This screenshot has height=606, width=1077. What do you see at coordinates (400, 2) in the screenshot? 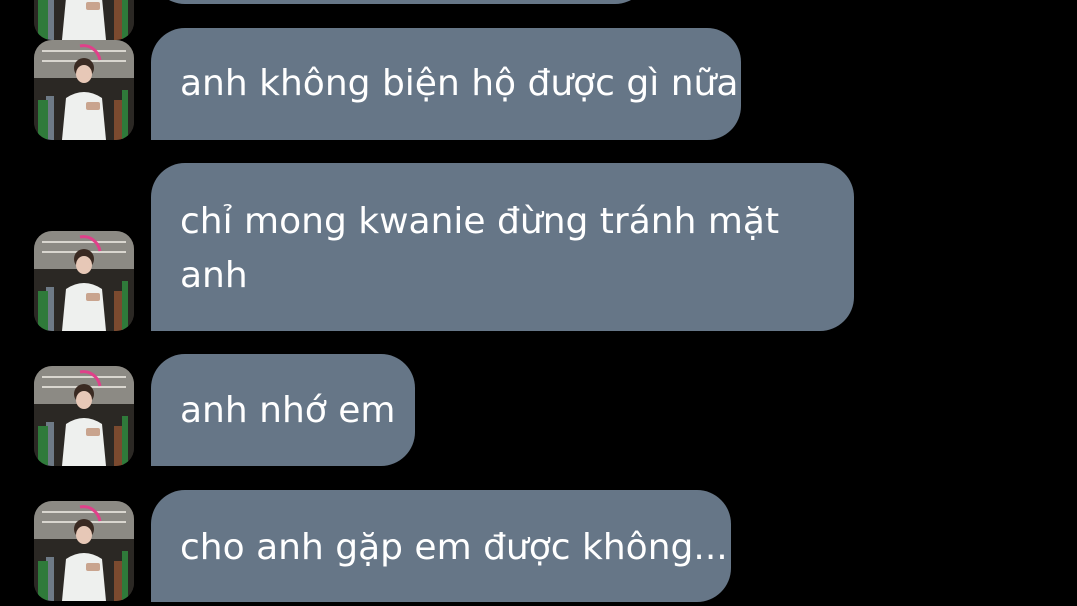
I see `message-bubble` at bounding box center [400, 2].